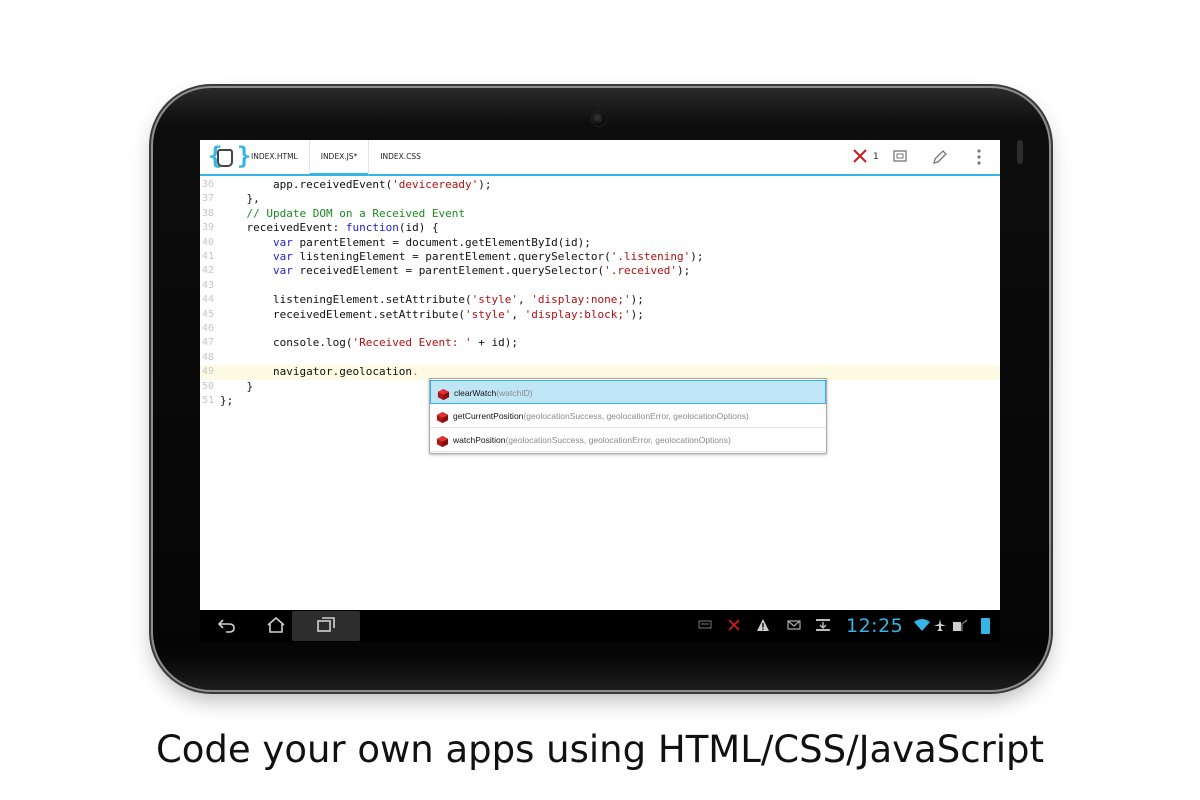 The height and width of the screenshot is (800, 1200). What do you see at coordinates (372, 228) in the screenshot?
I see `code-keyword: function` at bounding box center [372, 228].